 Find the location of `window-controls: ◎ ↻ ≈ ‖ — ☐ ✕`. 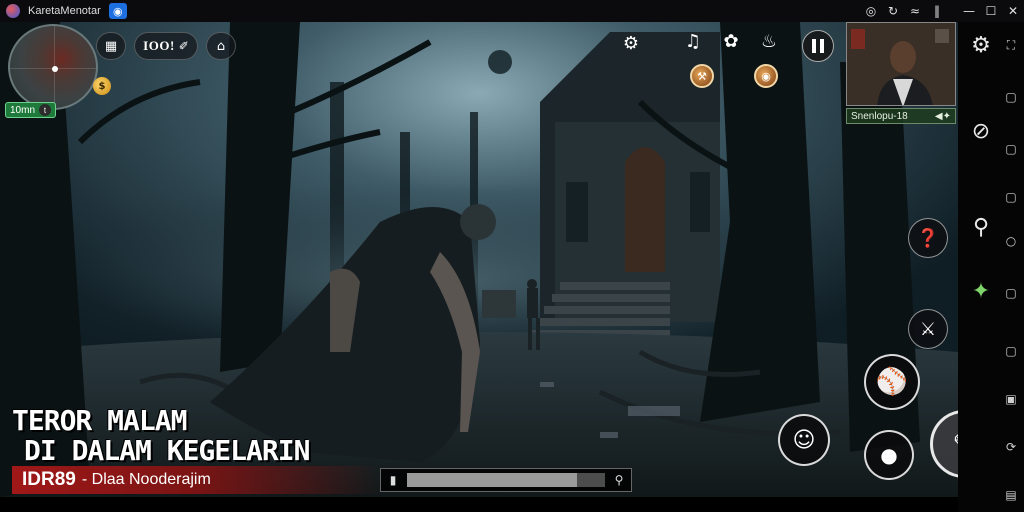

window-controls: ◎ ↻ ≈ ‖ — ☐ ✕ is located at coordinates (942, 11).